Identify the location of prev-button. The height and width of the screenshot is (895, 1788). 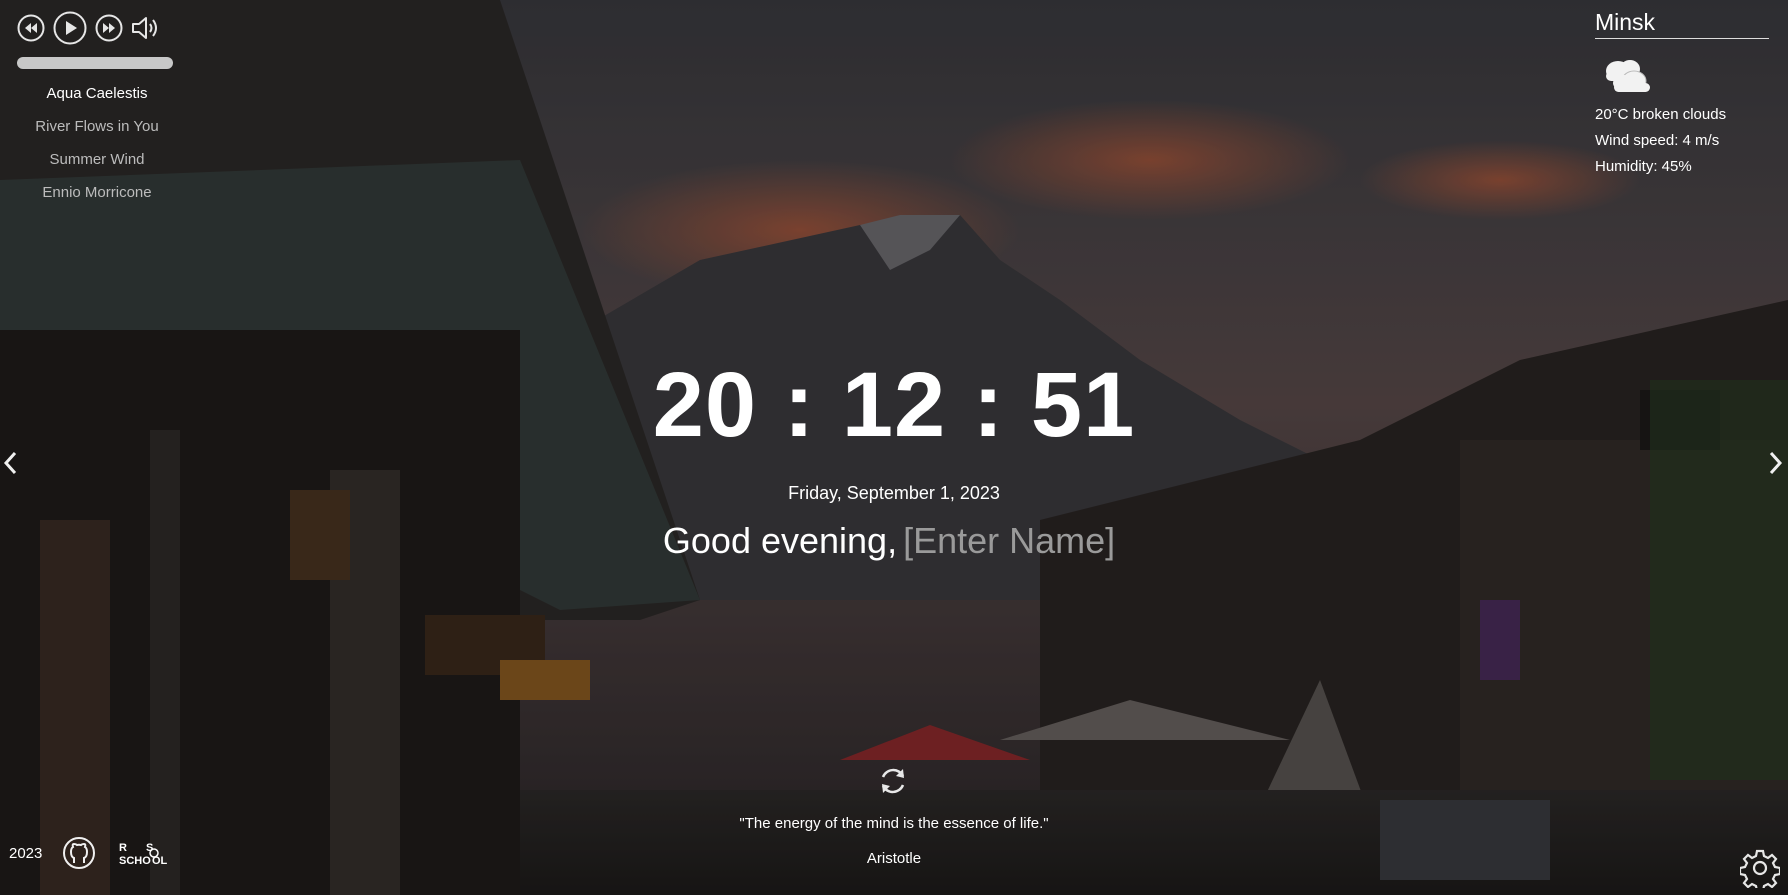
(31, 28).